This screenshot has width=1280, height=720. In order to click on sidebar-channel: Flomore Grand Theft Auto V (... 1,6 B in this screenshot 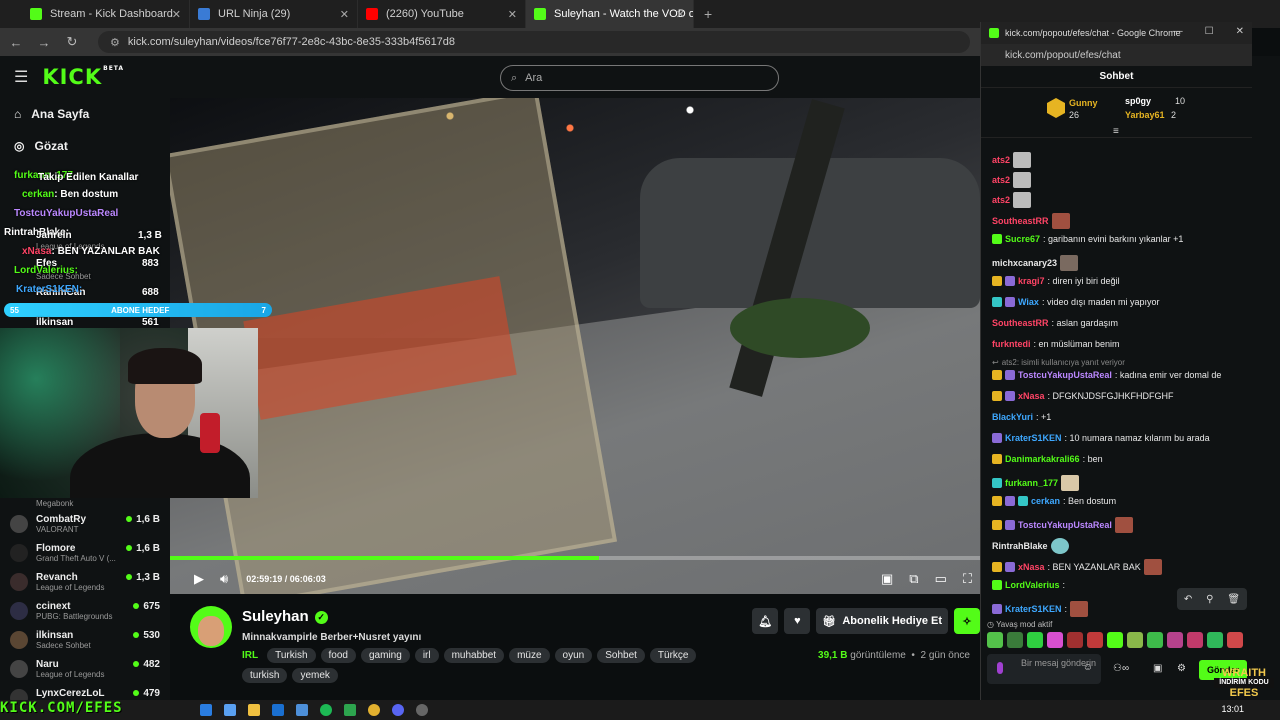, I will do `click(85, 553)`.